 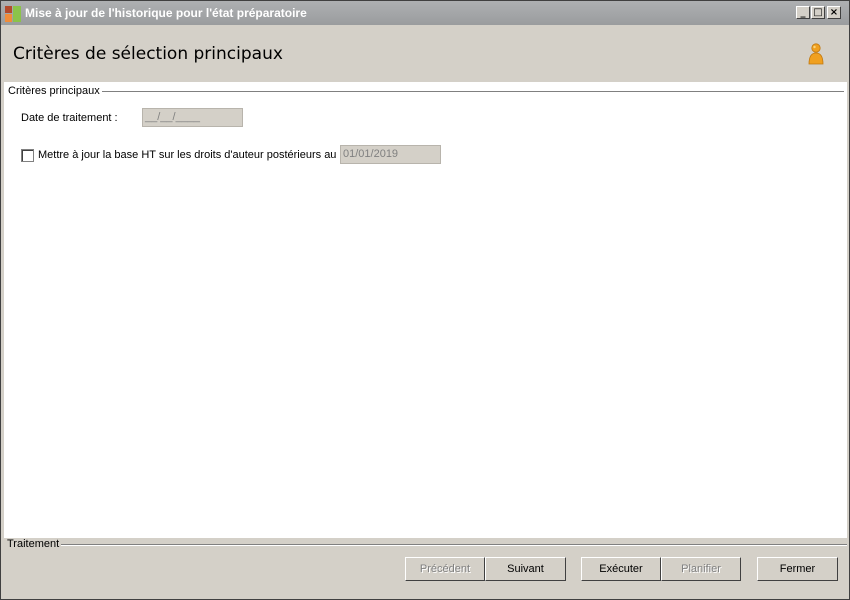 I want to click on criteria-group-label: Critères principaux, so click(x=56, y=91).